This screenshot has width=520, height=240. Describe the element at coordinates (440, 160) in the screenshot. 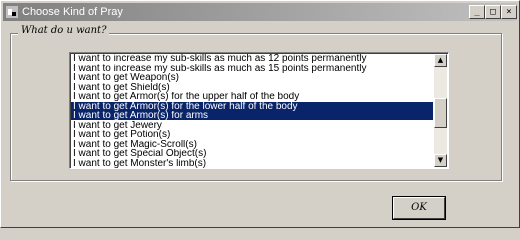

I see `scroll-down-arrow-icon: ▼` at that location.